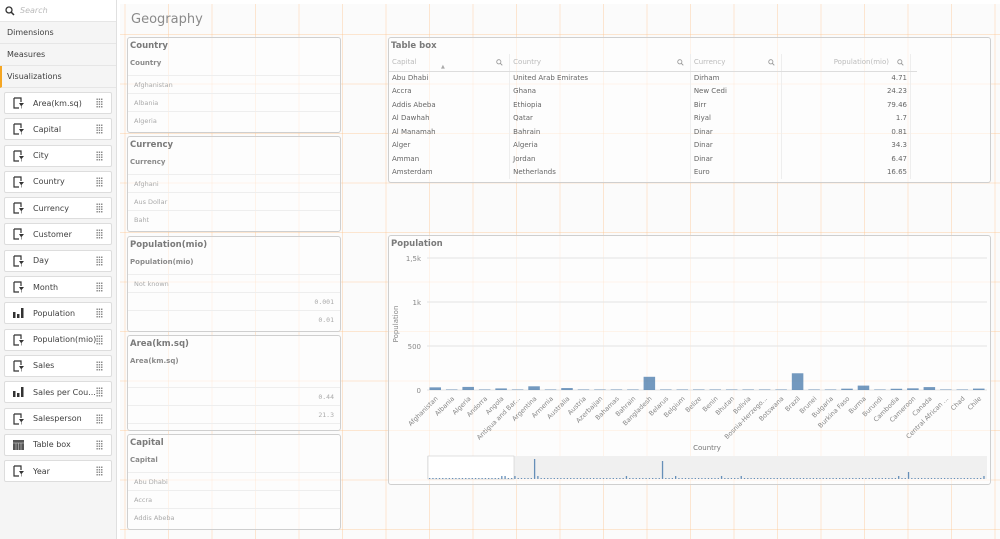  What do you see at coordinates (58, 444) in the screenshot?
I see `viz-item-table-box: Table box` at bounding box center [58, 444].